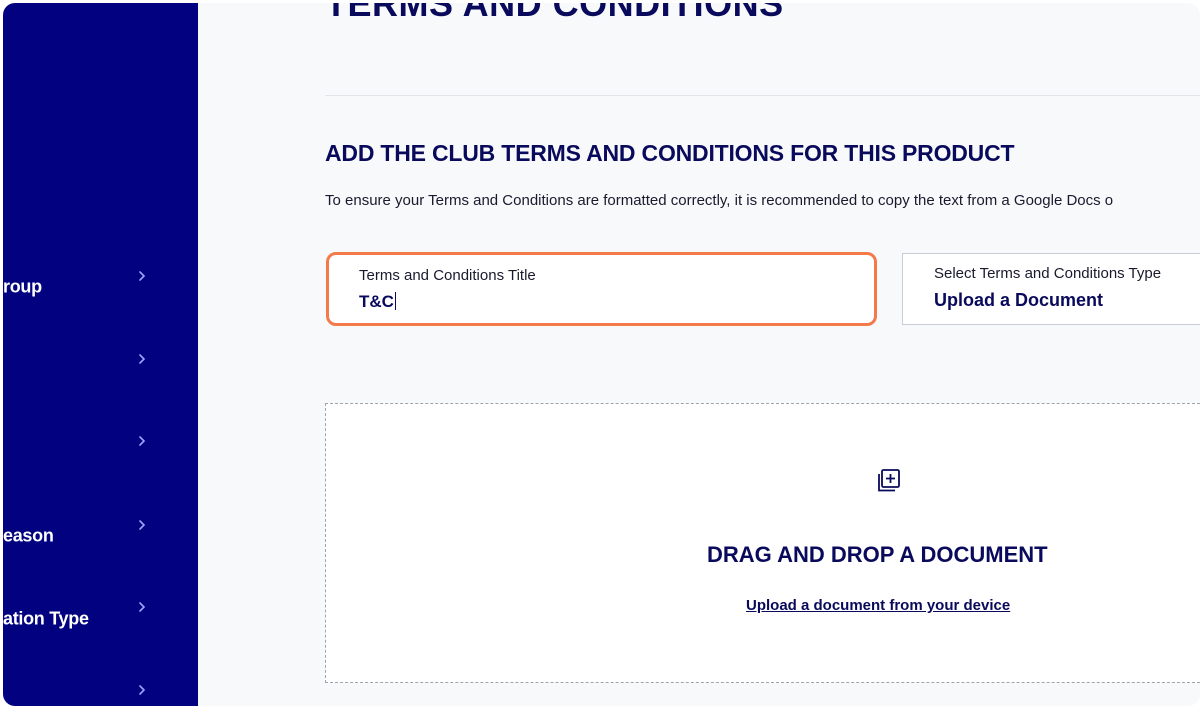 The image size is (1200, 709). Describe the element at coordinates (46, 618) in the screenshot. I see `sidebar-item-label: ation Type` at that location.